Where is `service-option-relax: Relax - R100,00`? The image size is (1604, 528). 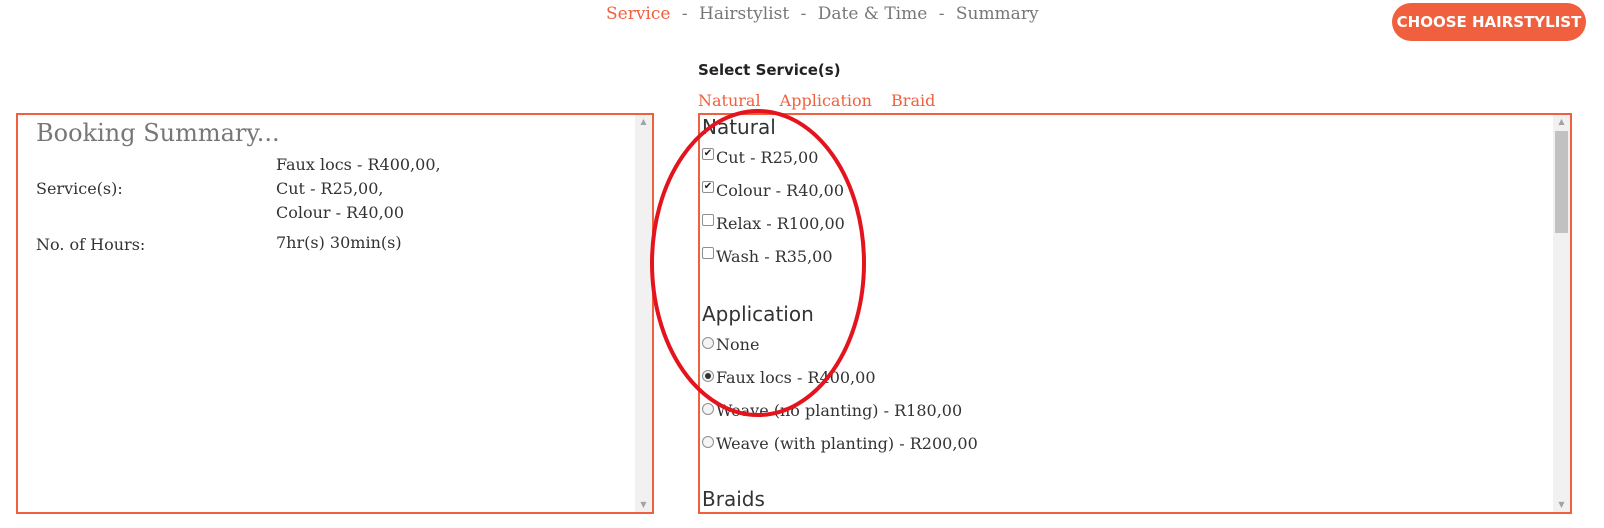 service-option-relax: Relax - R100,00 is located at coordinates (773, 223).